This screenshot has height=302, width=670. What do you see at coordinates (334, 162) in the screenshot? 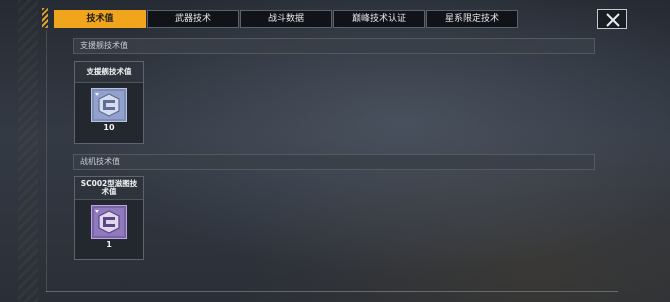
I see `section-header-fighter: 战机技术值` at bounding box center [334, 162].